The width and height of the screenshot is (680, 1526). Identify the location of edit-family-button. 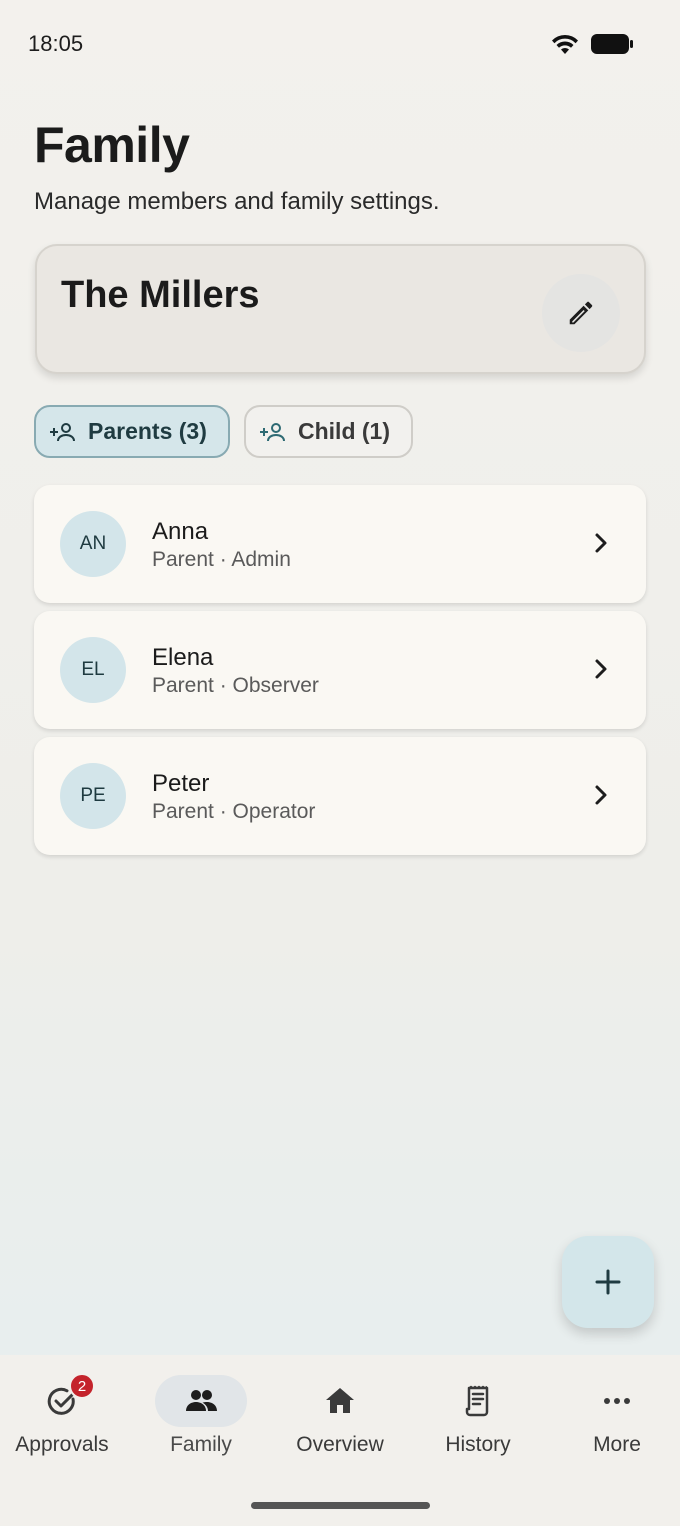
(581, 313).